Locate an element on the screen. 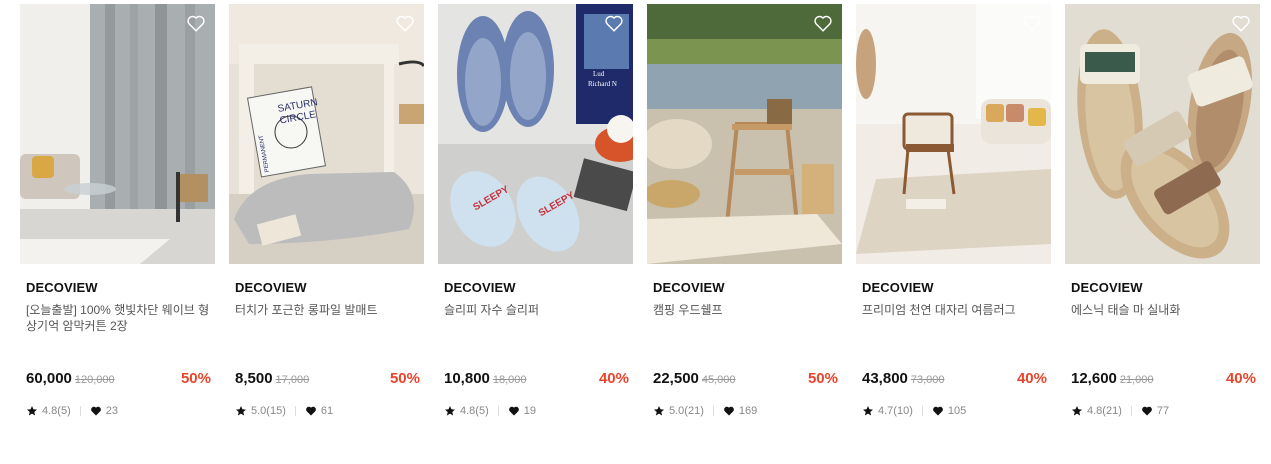  svg-text: Lud is located at coordinates (599, 74).